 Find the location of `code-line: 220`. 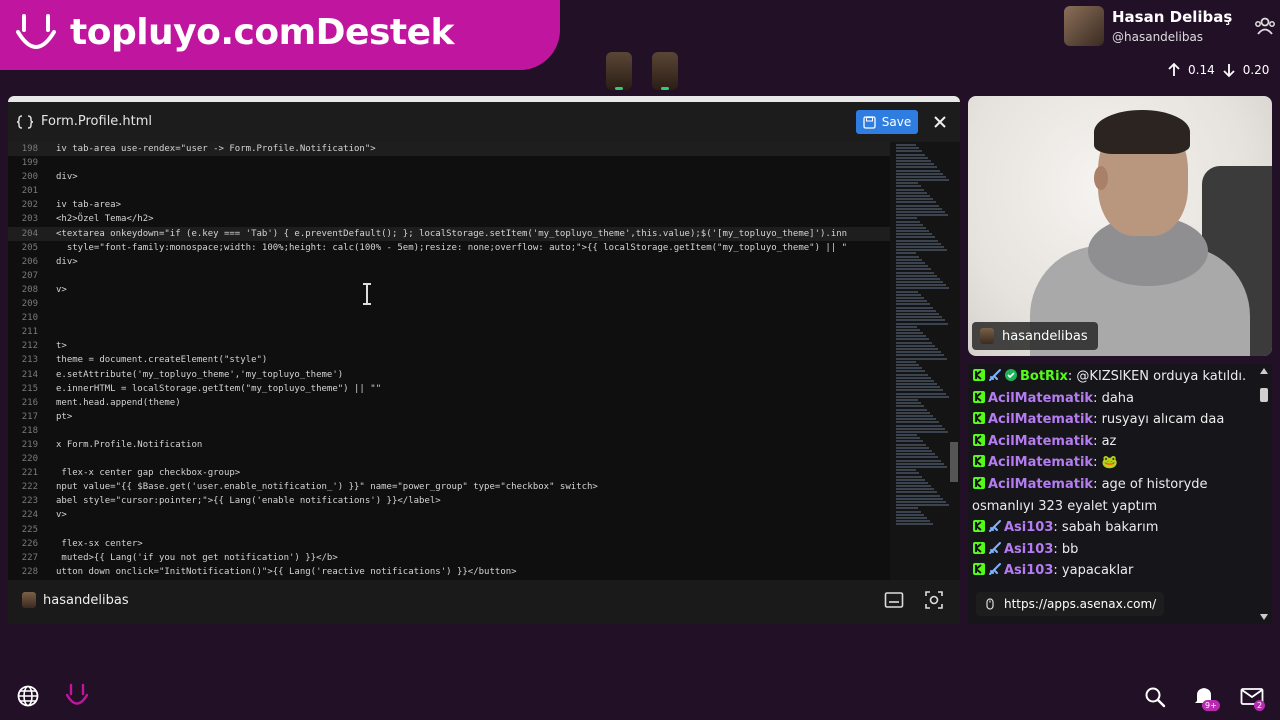

code-line: 220 is located at coordinates (449, 459).